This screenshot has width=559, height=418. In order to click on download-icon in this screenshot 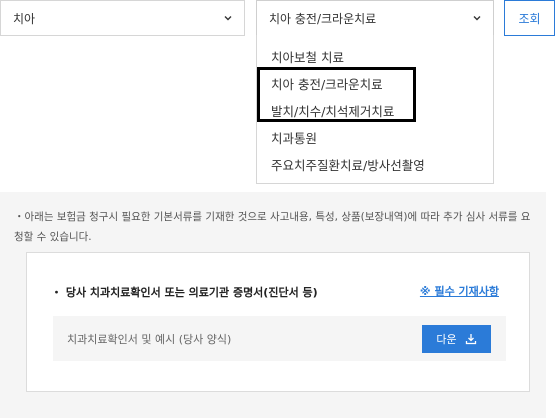, I will do `click(470, 339)`.